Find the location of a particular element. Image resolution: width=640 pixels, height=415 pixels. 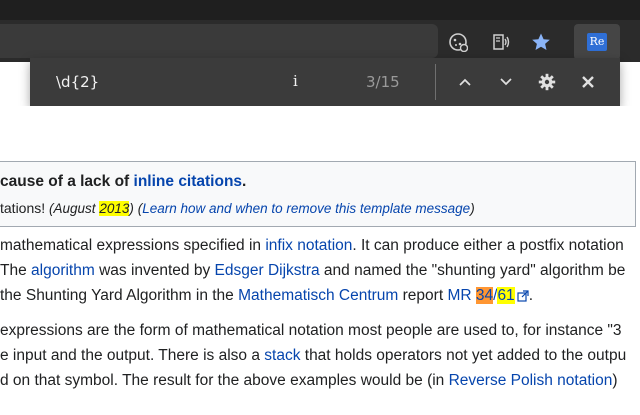

notice-heading: cause of a lack of inline citations. is located at coordinates (123, 182).